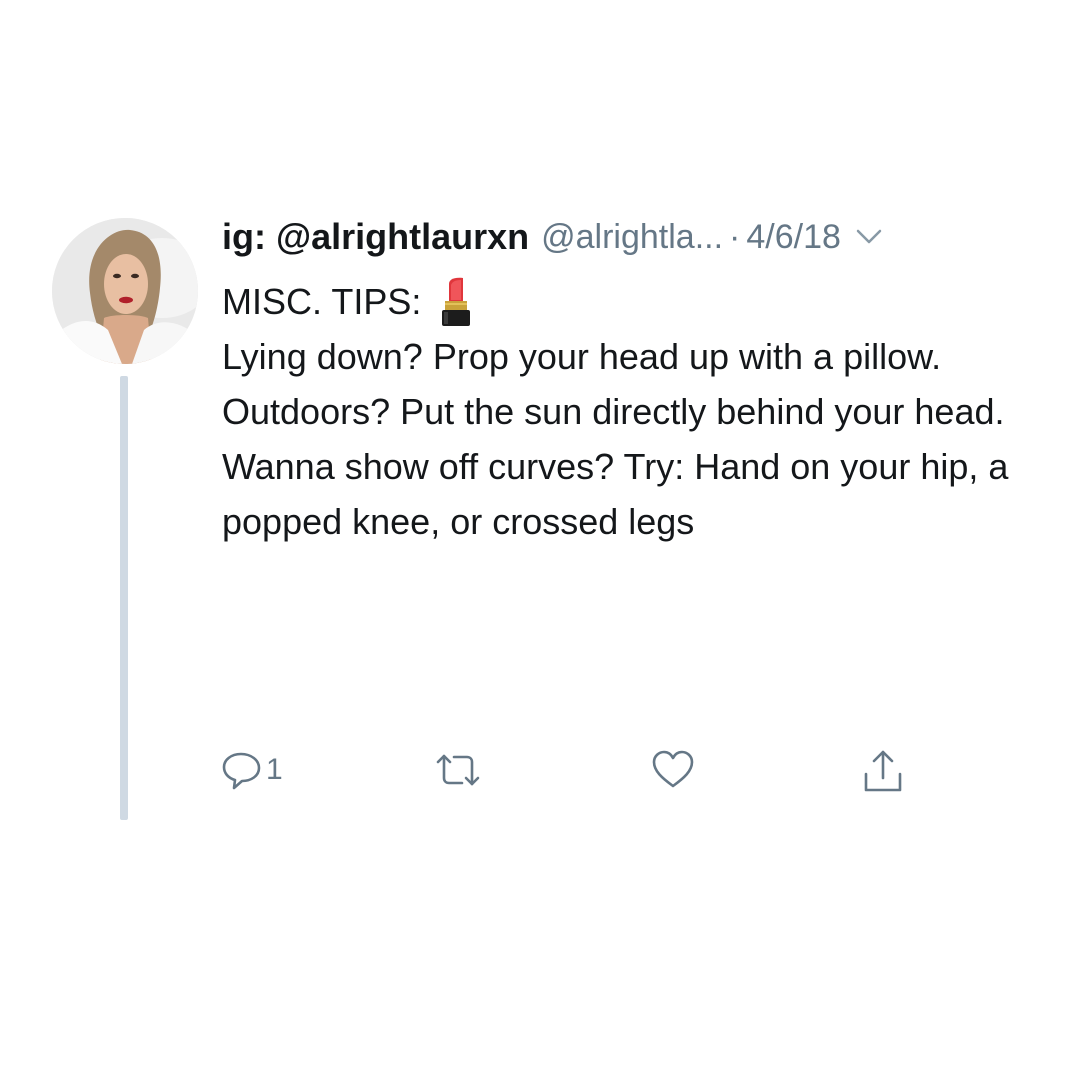  Describe the element at coordinates (580, 776) in the screenshot. I see `tweet-actions: 1` at that location.